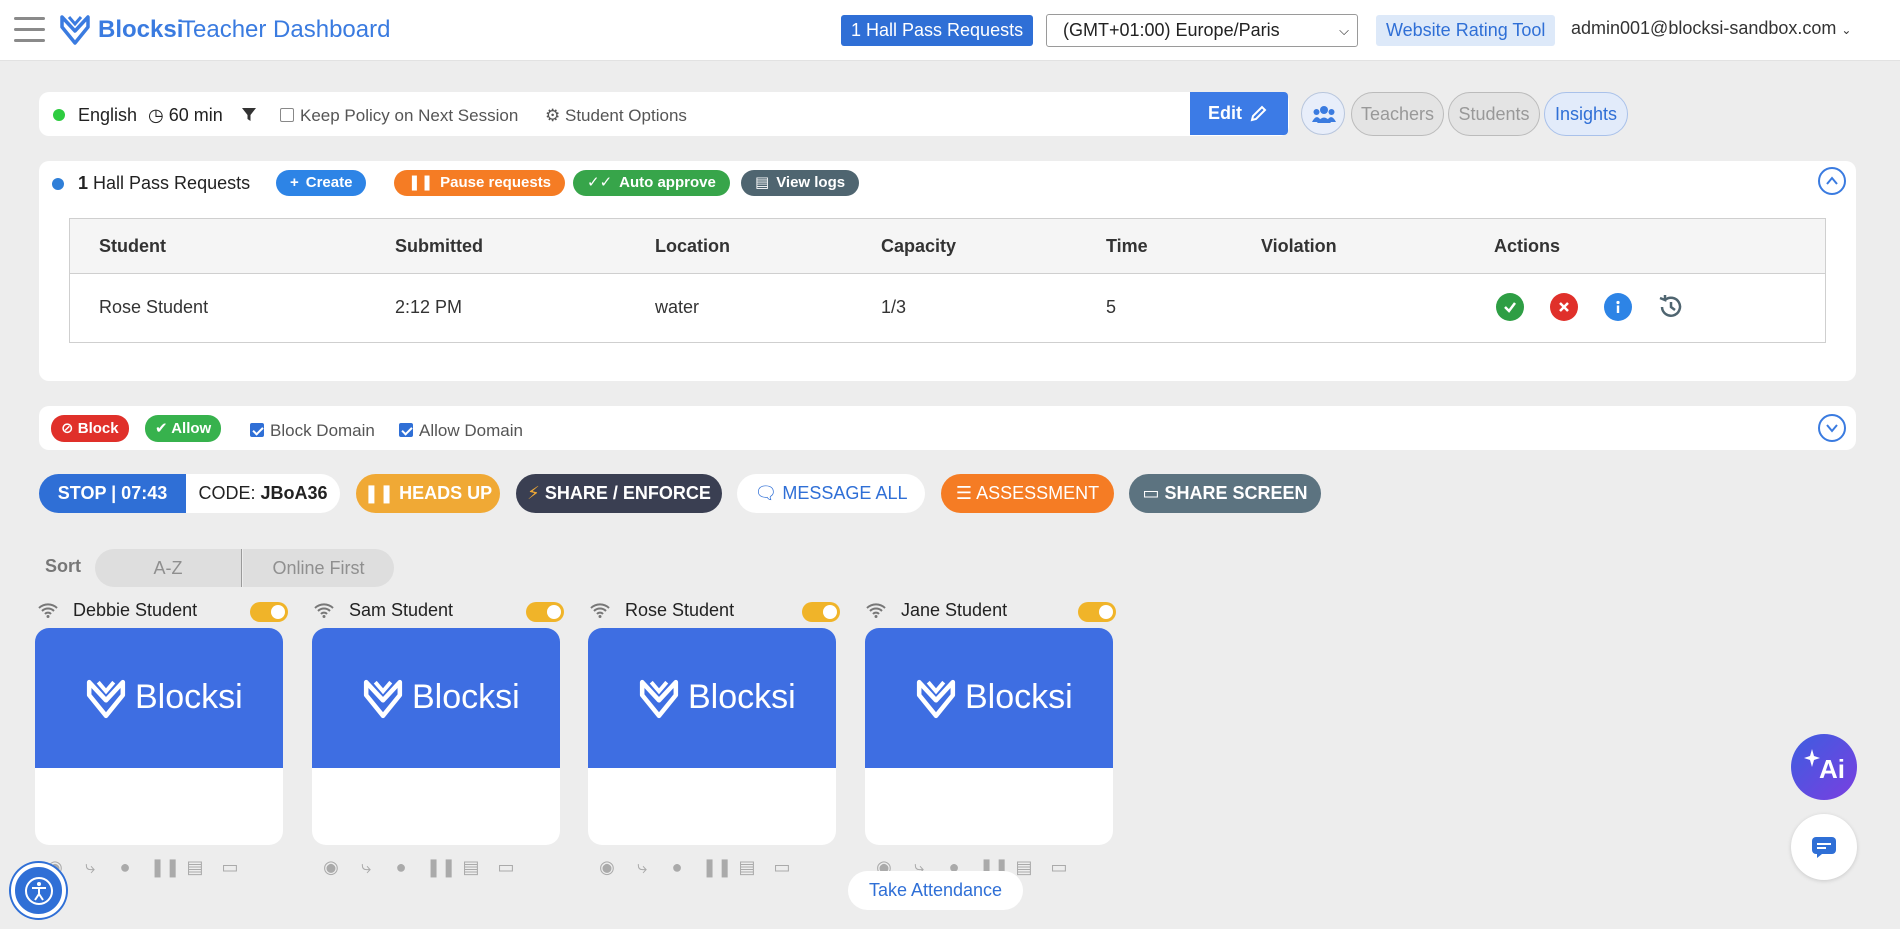 This screenshot has width=1900, height=929. What do you see at coordinates (1466, 30) in the screenshot?
I see `website-rating-tool-button: Website Rating Tool` at bounding box center [1466, 30].